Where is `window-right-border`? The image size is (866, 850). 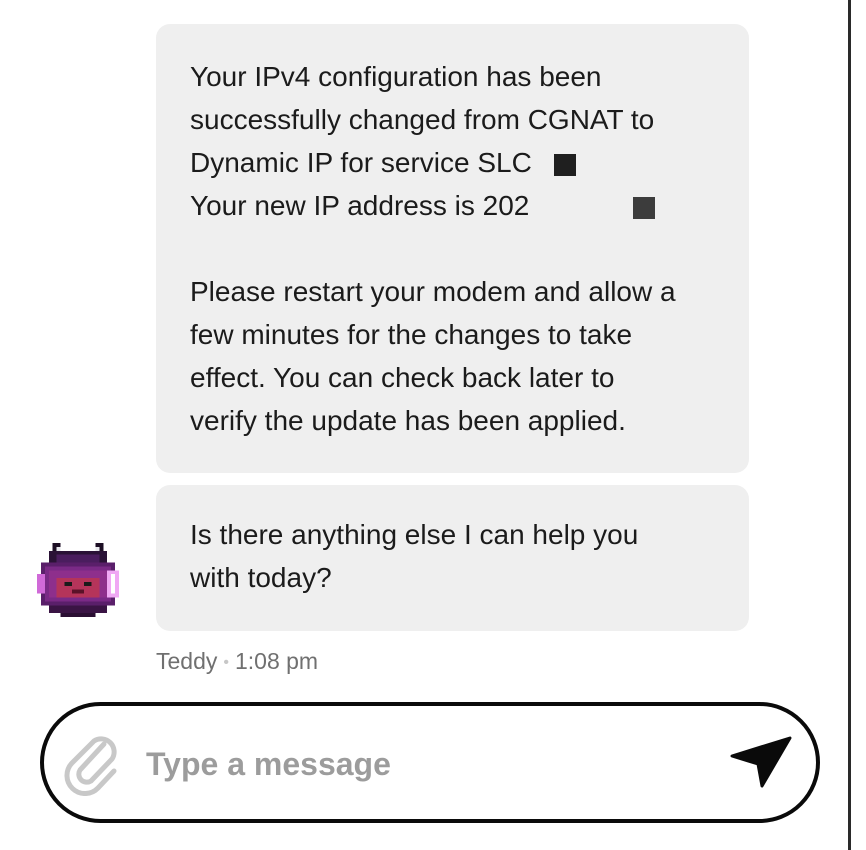
window-right-border is located at coordinates (849, 425).